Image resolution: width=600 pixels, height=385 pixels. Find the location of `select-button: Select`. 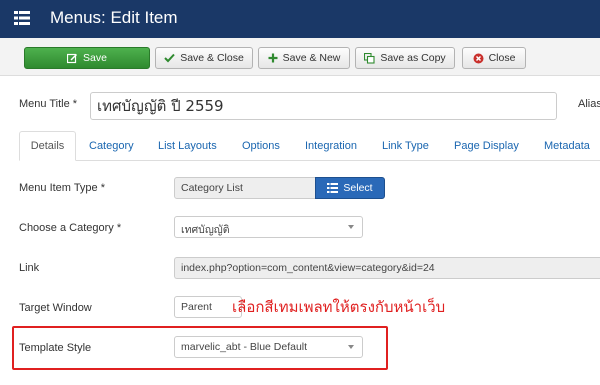

select-button: Select is located at coordinates (350, 188).